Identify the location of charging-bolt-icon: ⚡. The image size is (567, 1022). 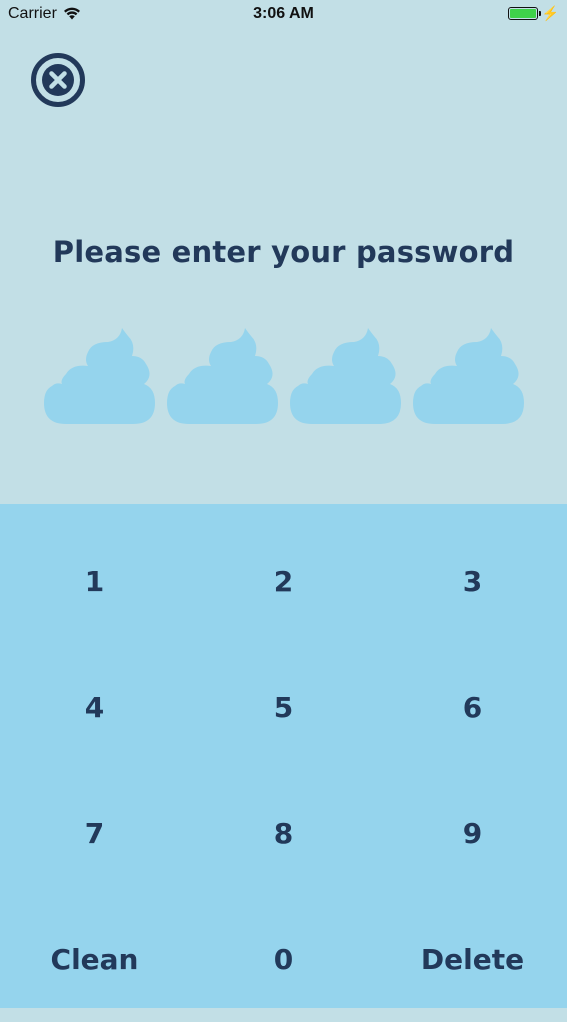
(550, 13).